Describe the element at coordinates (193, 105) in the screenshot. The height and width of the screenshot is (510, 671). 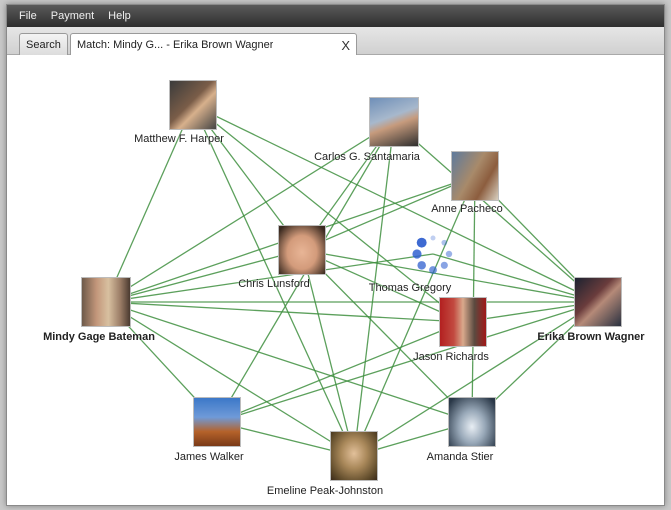
I see `avatar-matthew` at that location.